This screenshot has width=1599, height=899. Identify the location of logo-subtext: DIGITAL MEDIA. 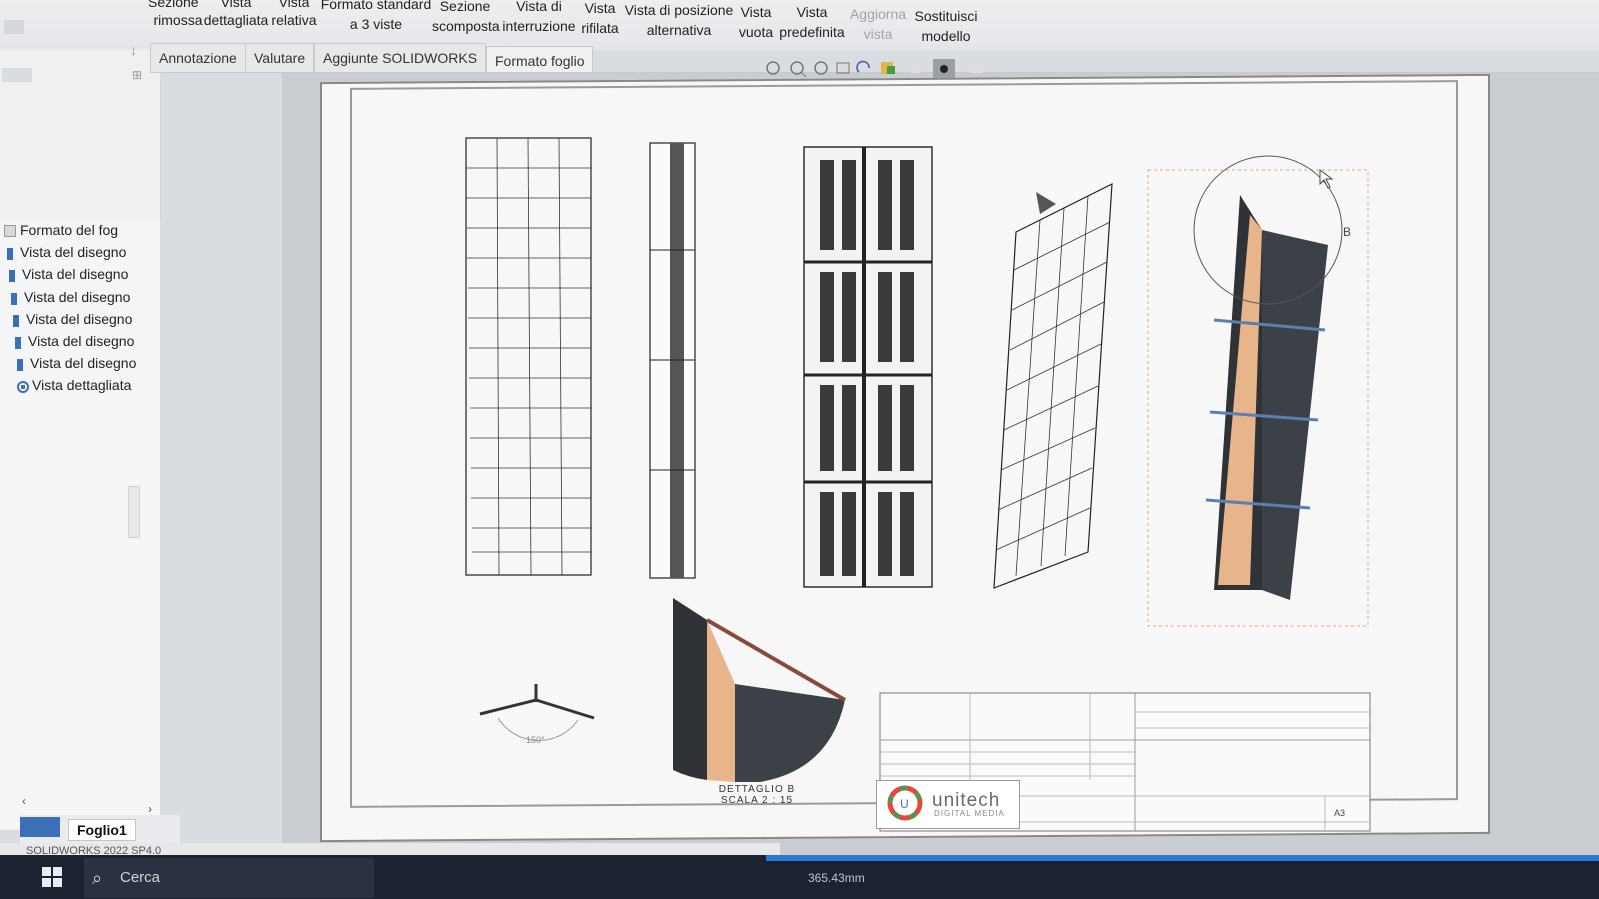
(969, 813).